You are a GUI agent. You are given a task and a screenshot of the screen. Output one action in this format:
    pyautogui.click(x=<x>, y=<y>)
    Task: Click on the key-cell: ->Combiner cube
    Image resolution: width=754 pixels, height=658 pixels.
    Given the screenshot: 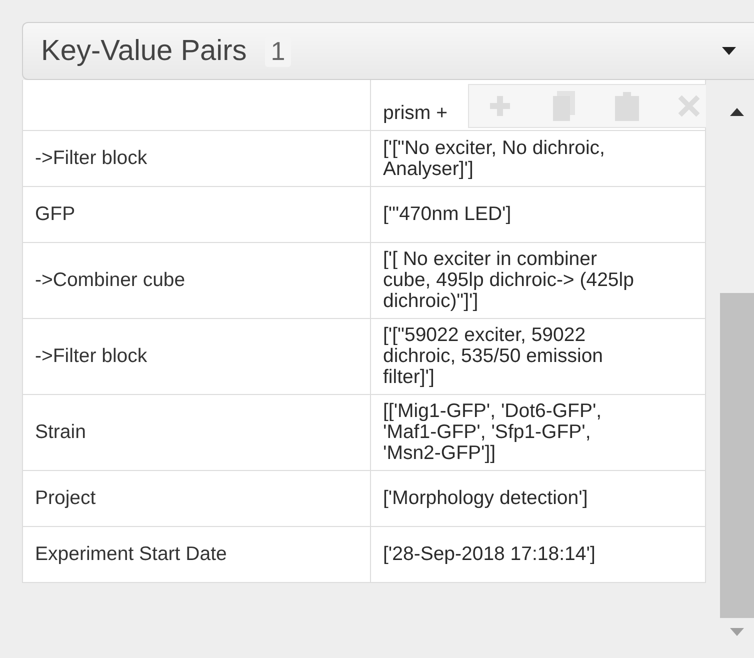 What is the action you would take?
    pyautogui.click(x=196, y=280)
    